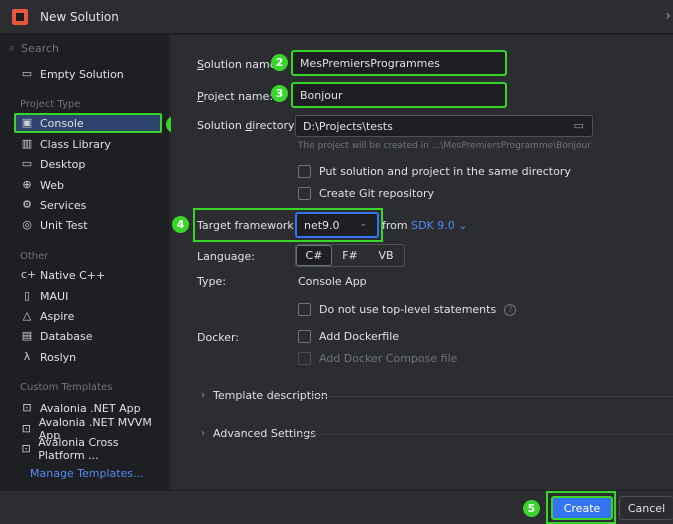  What do you see at coordinates (27, 295) in the screenshot?
I see `device-icon: ▯` at bounding box center [27, 295].